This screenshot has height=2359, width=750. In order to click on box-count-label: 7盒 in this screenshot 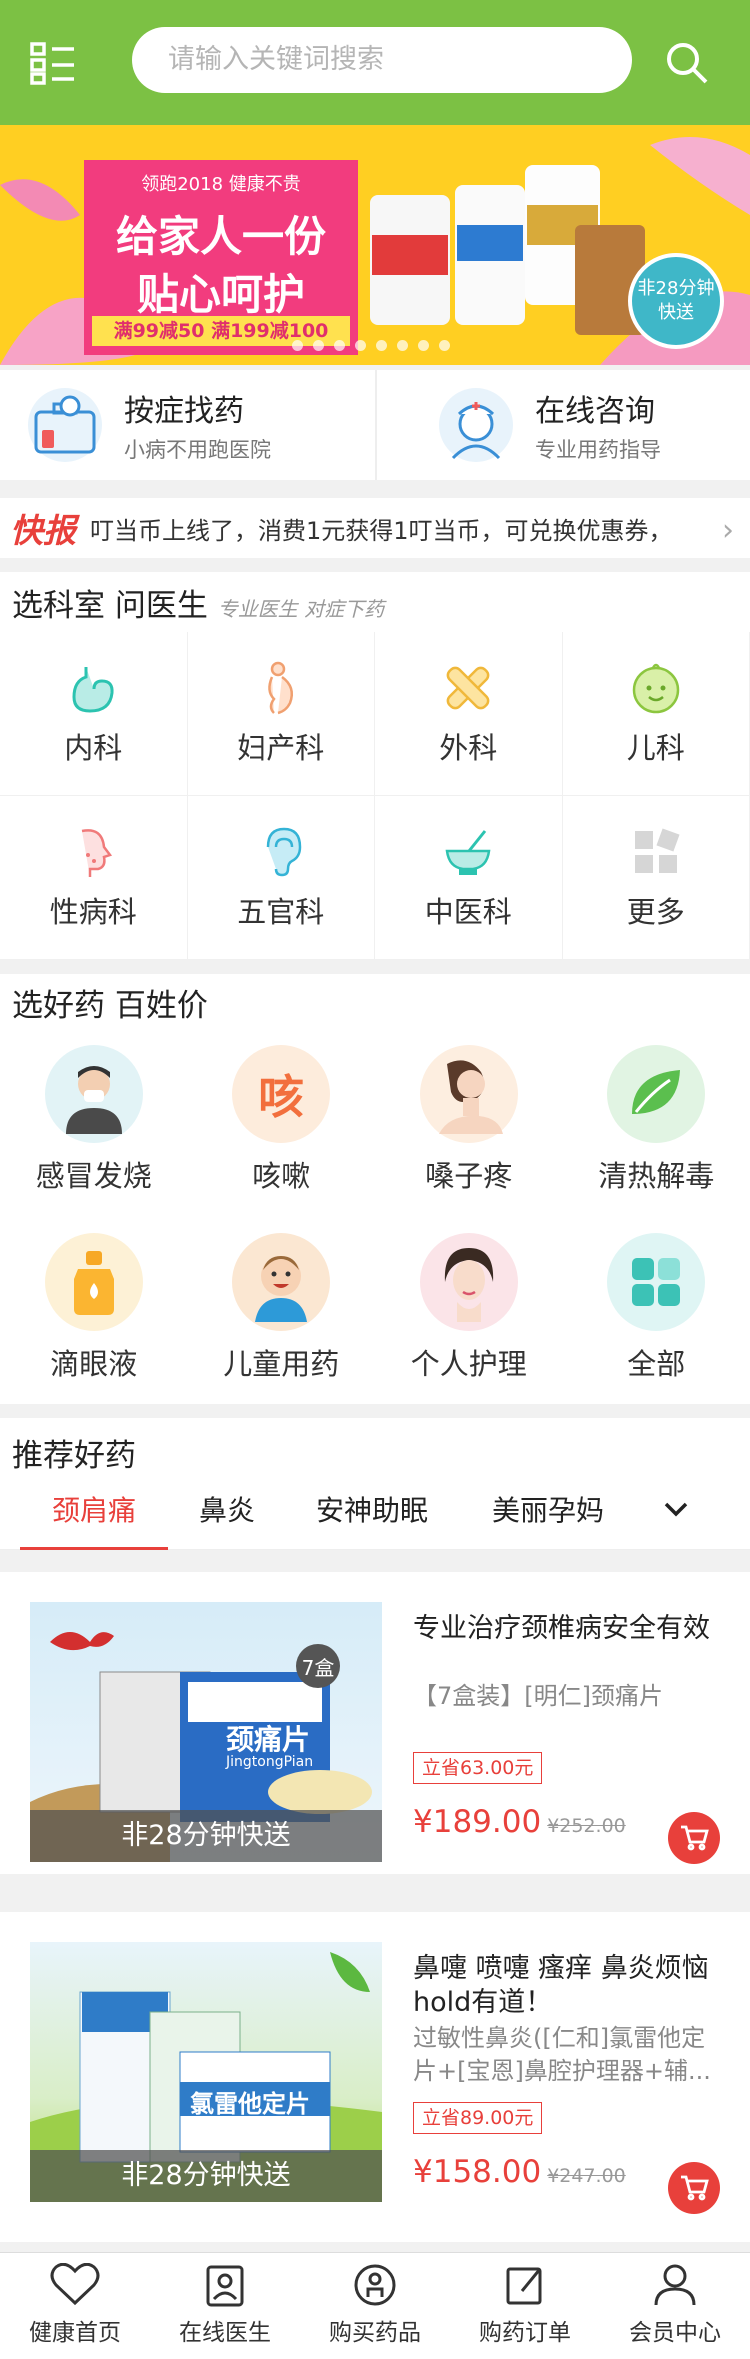, I will do `click(318, 1668)`.